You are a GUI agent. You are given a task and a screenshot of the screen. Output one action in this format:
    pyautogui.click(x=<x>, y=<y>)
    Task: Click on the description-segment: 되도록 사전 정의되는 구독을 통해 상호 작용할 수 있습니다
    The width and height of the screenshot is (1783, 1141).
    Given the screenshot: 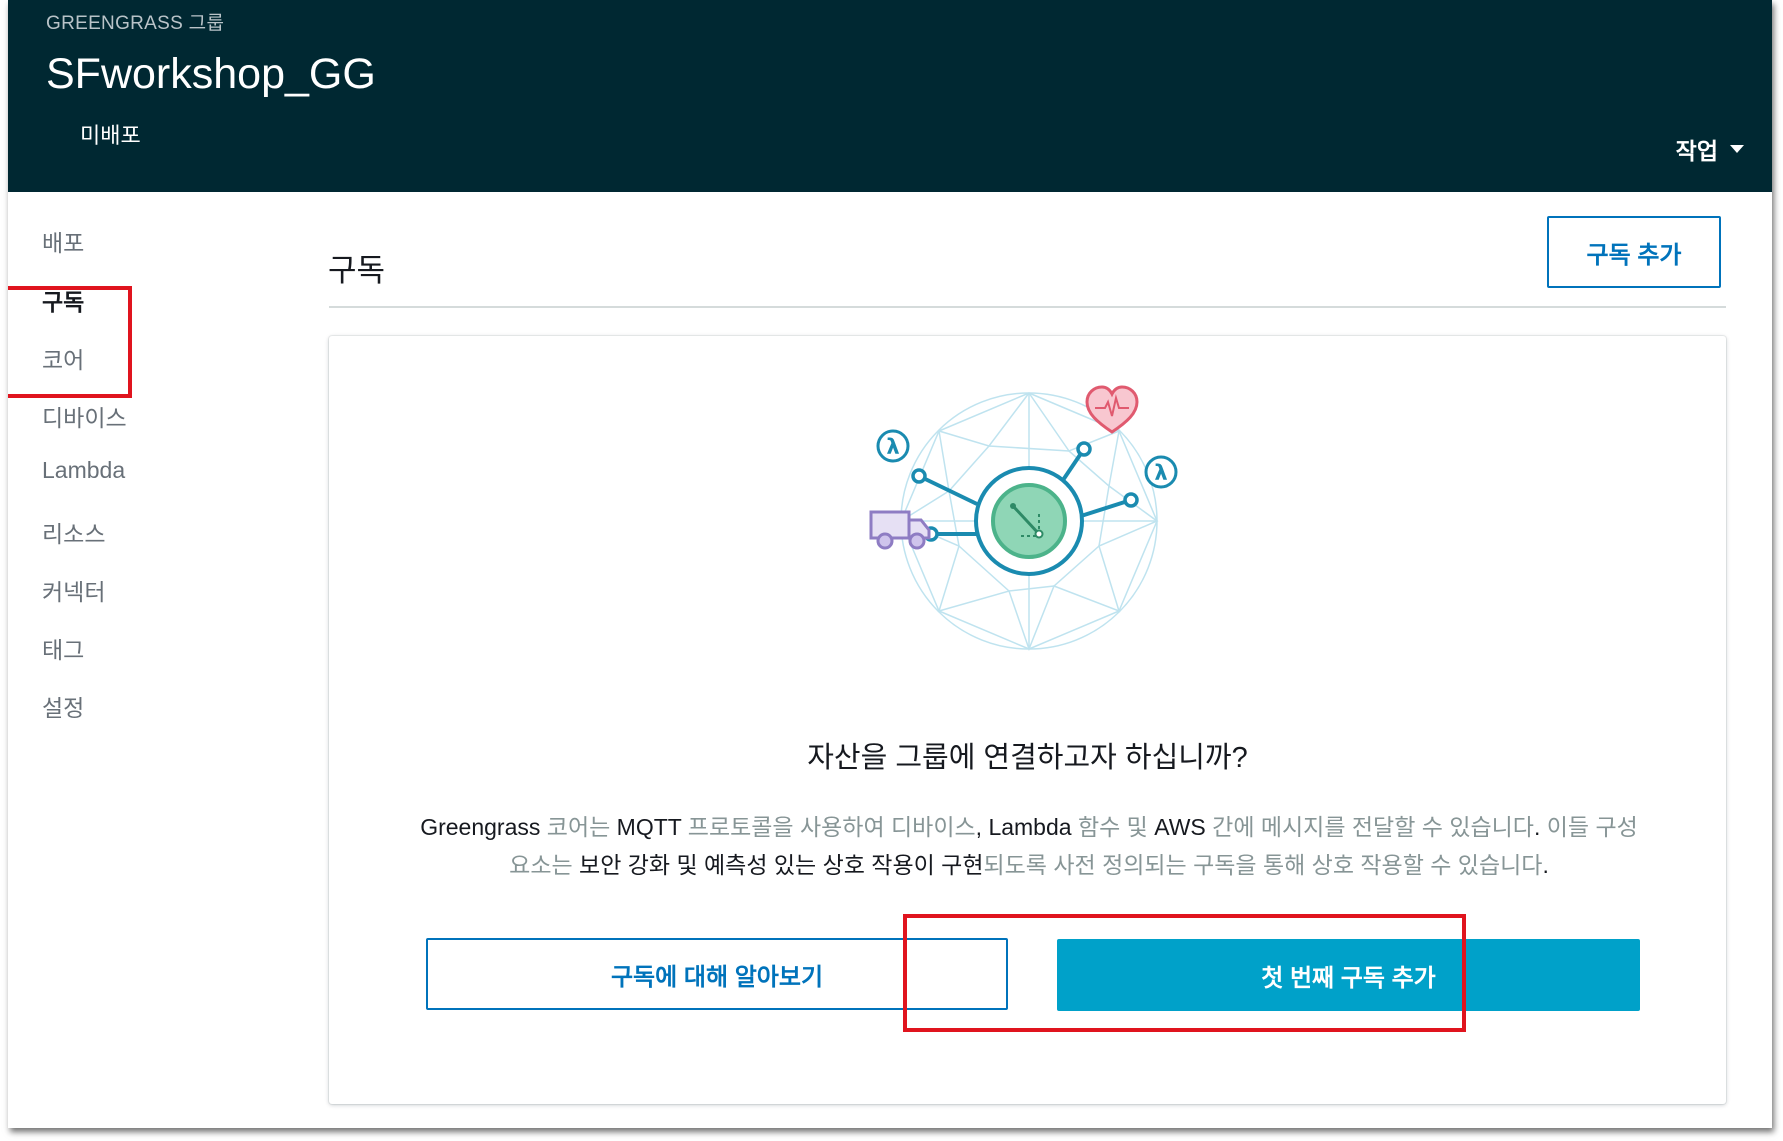 What is the action you would take?
    pyautogui.click(x=1263, y=865)
    